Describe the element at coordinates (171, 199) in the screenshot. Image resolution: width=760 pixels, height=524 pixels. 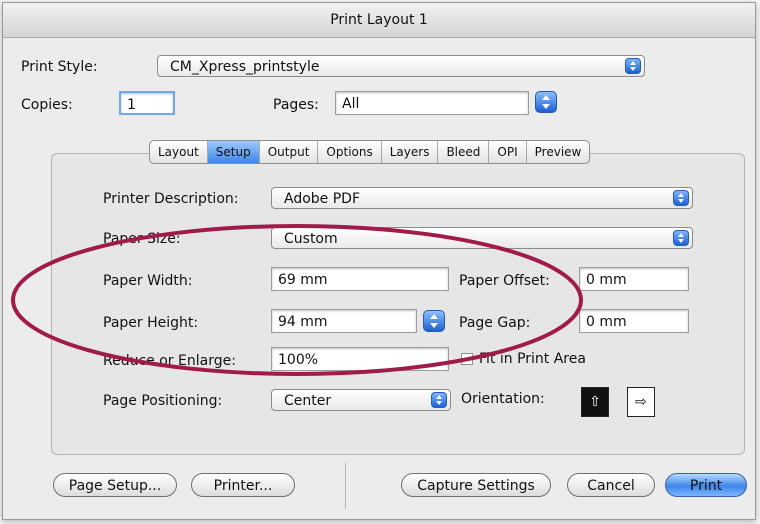
I see `printer-description-label: Printer Description:` at that location.